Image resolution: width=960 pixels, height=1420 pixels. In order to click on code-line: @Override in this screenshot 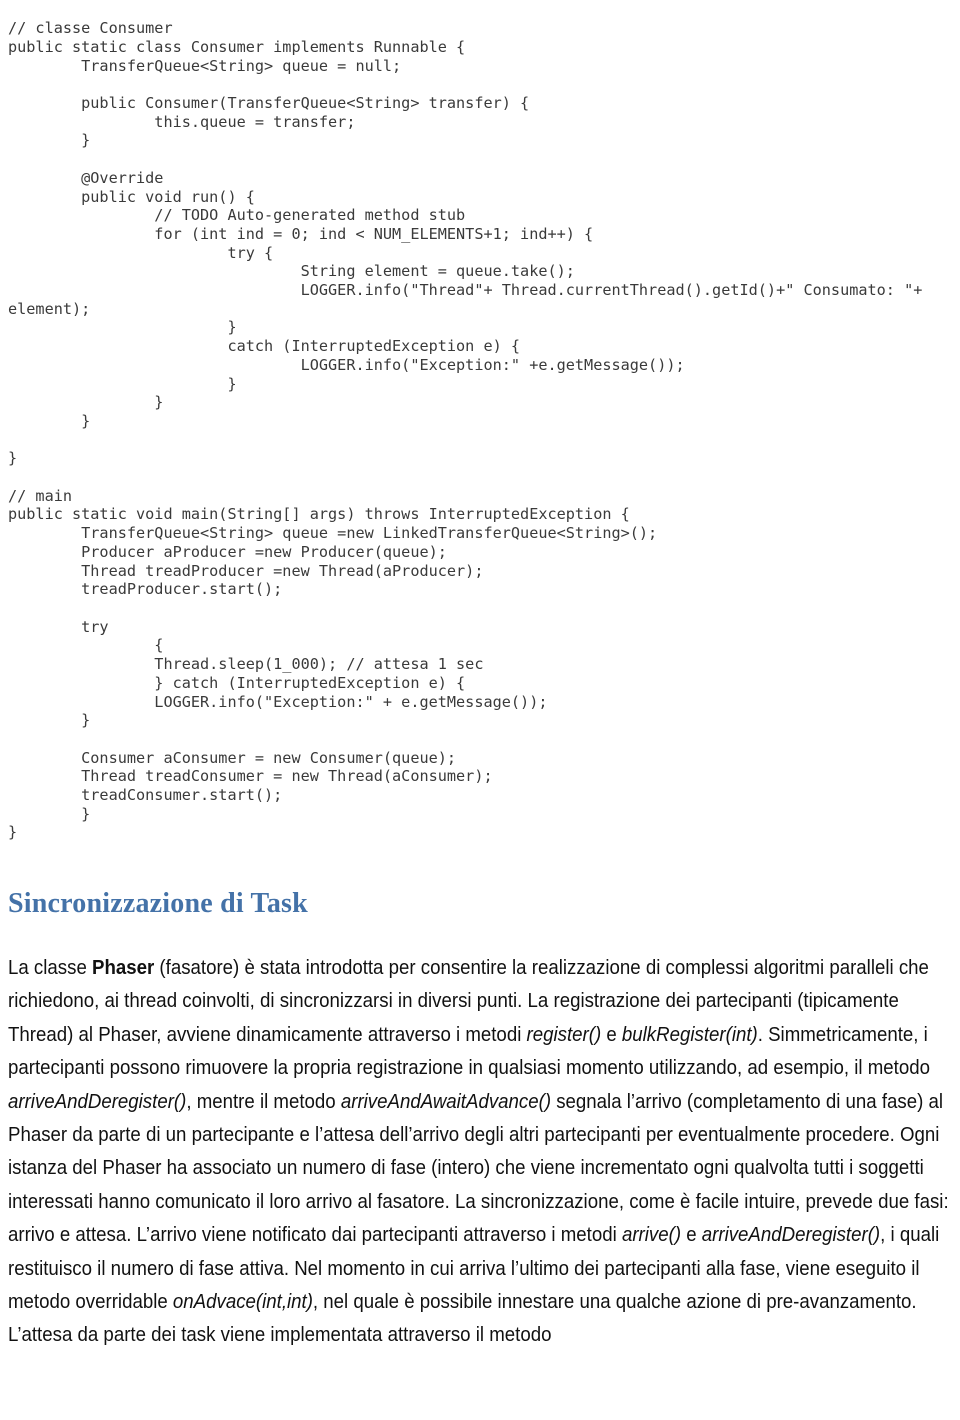, I will do `click(86, 177)`.